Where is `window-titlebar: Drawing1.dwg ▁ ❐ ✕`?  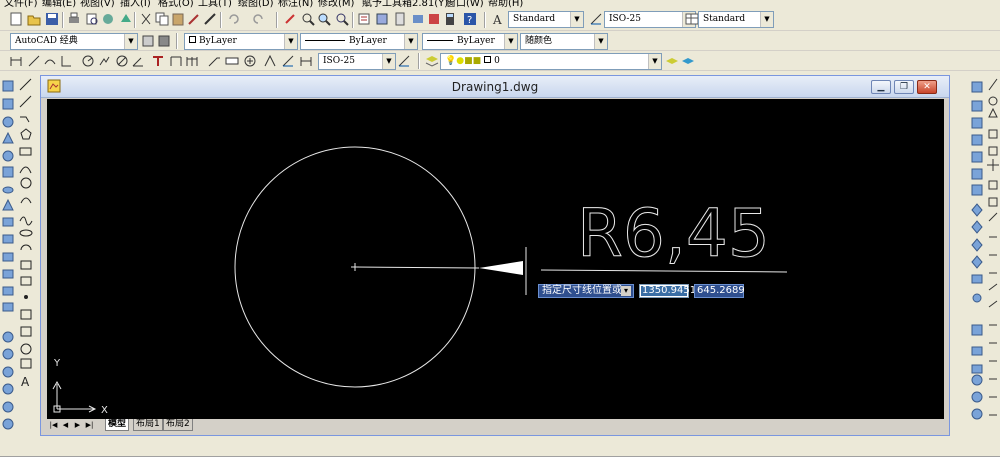 window-titlebar: Drawing1.dwg ▁ ❐ ✕ is located at coordinates (495, 87).